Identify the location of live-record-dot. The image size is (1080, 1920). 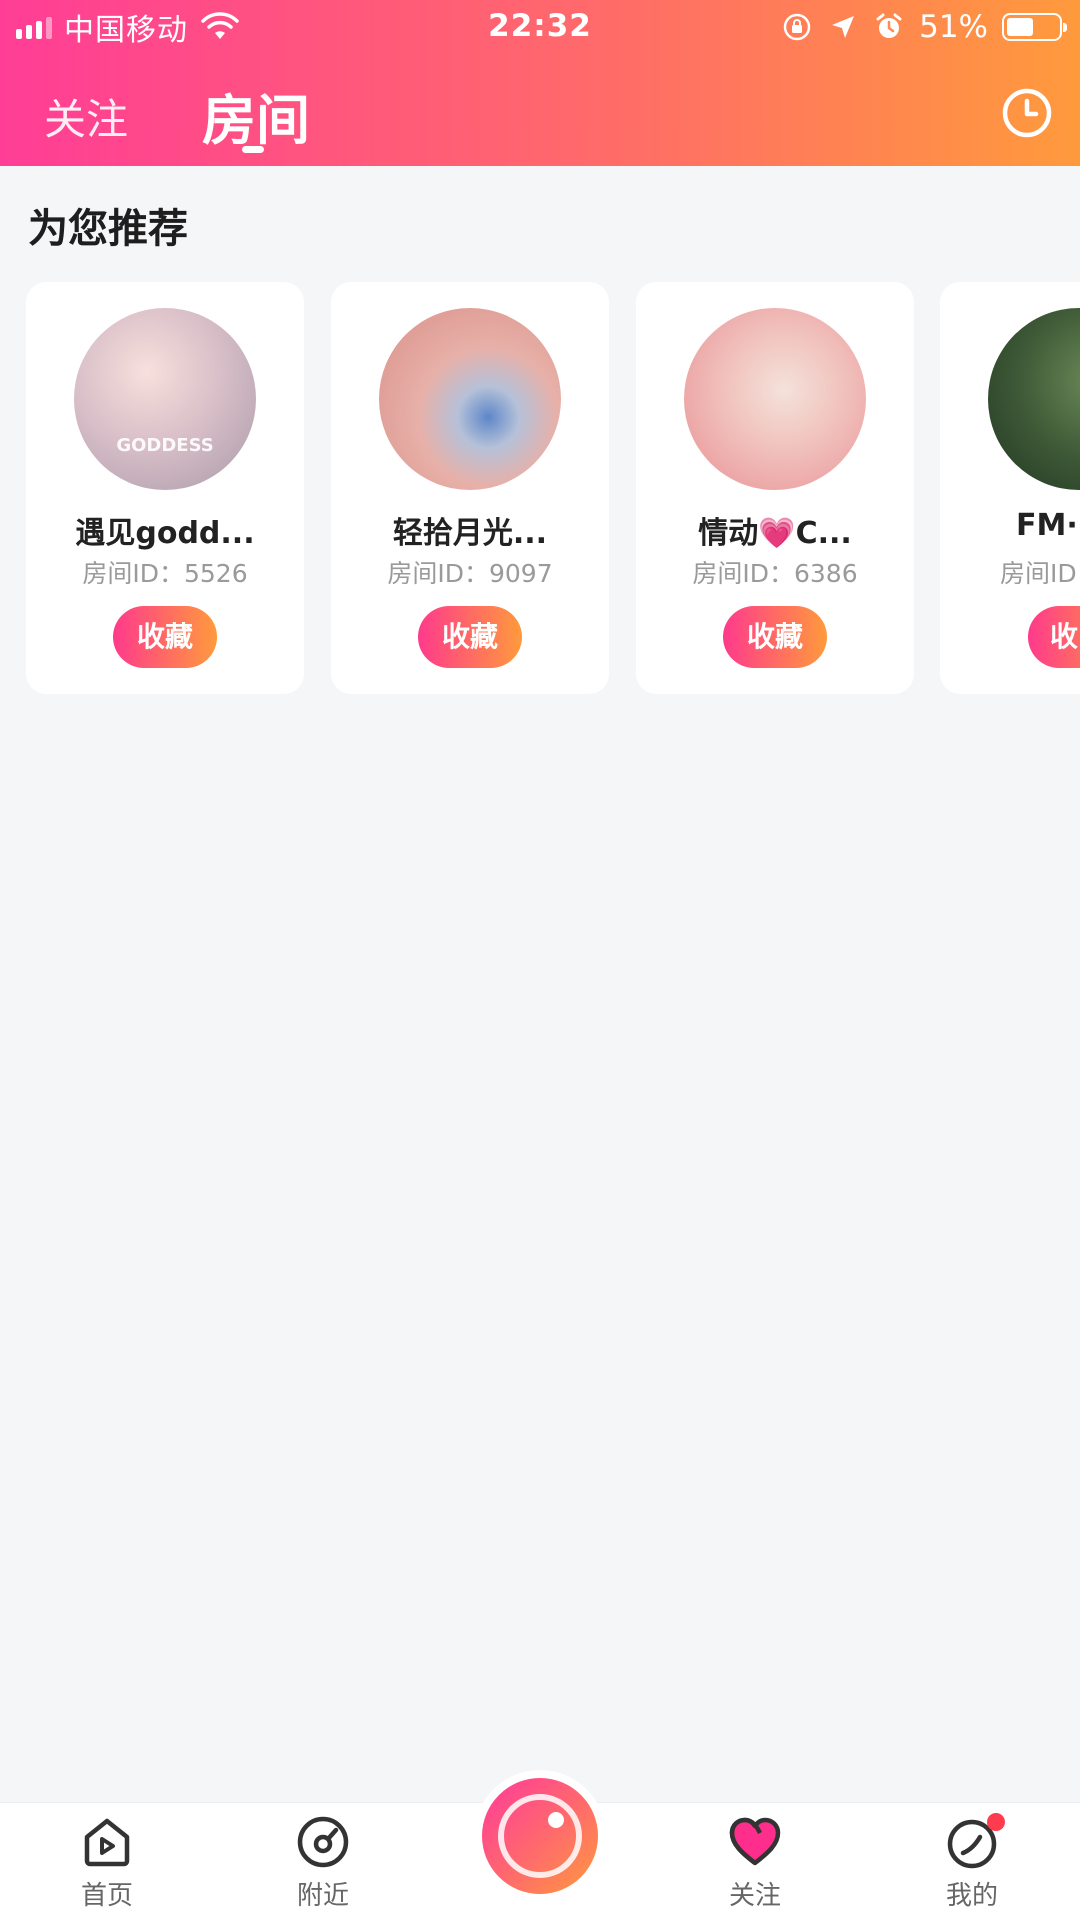
(556, 1820).